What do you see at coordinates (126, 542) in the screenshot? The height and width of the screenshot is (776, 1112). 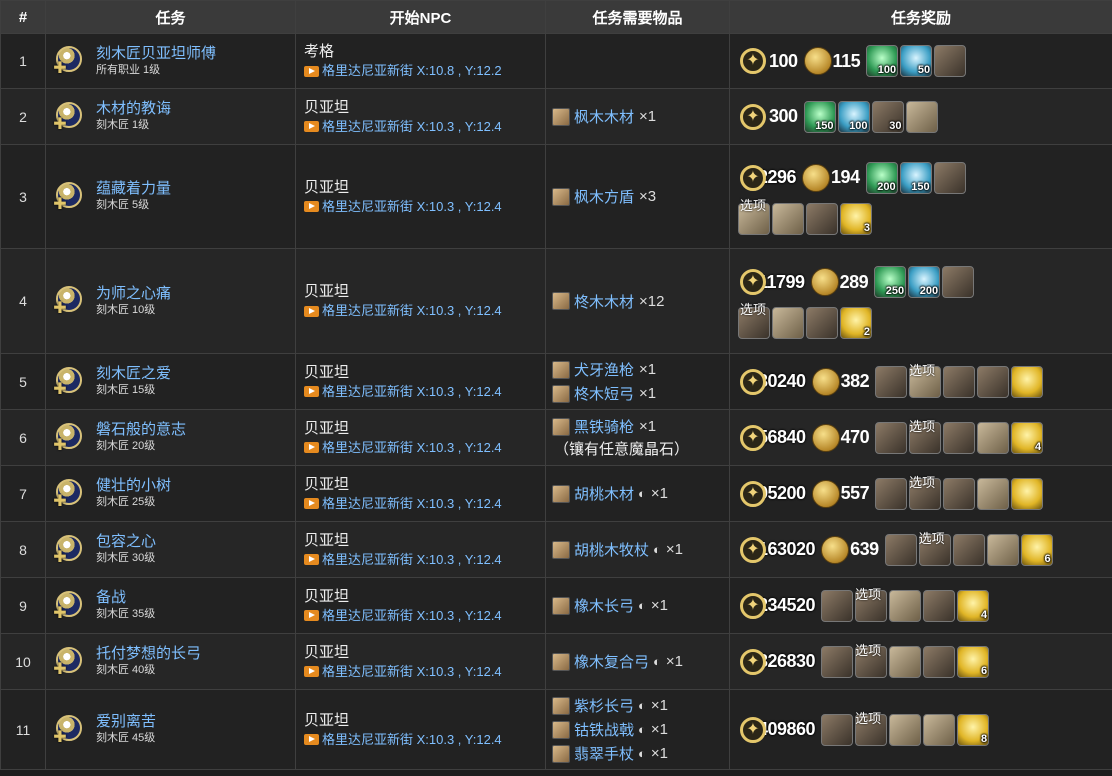 I see `quest-title-link: 包容之心` at bounding box center [126, 542].